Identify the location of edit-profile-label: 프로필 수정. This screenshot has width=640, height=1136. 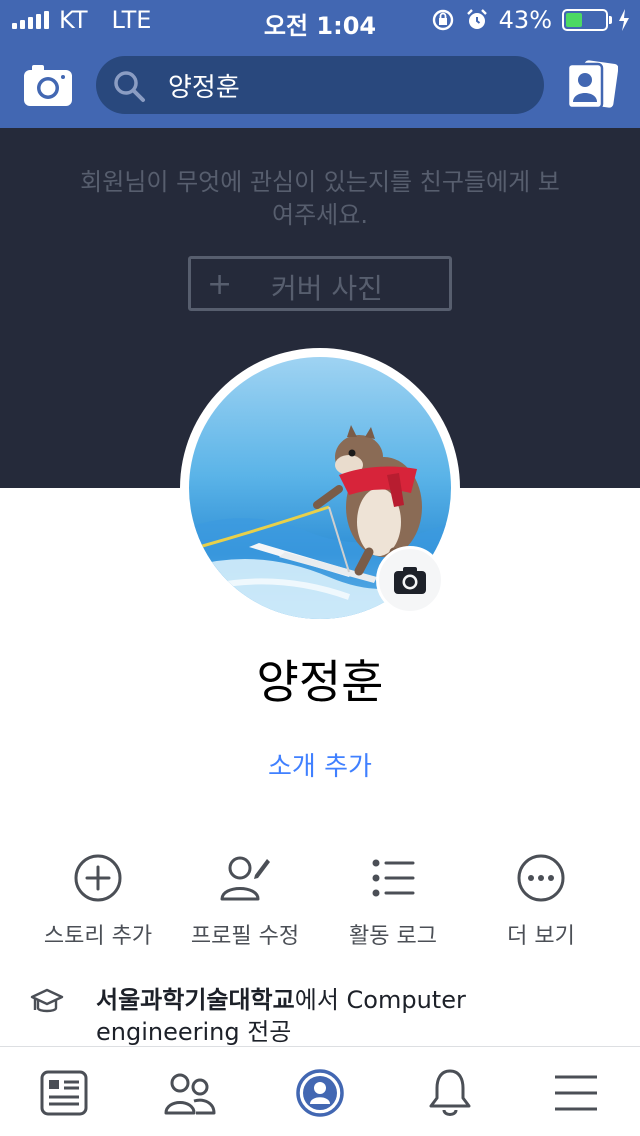
(245, 936).